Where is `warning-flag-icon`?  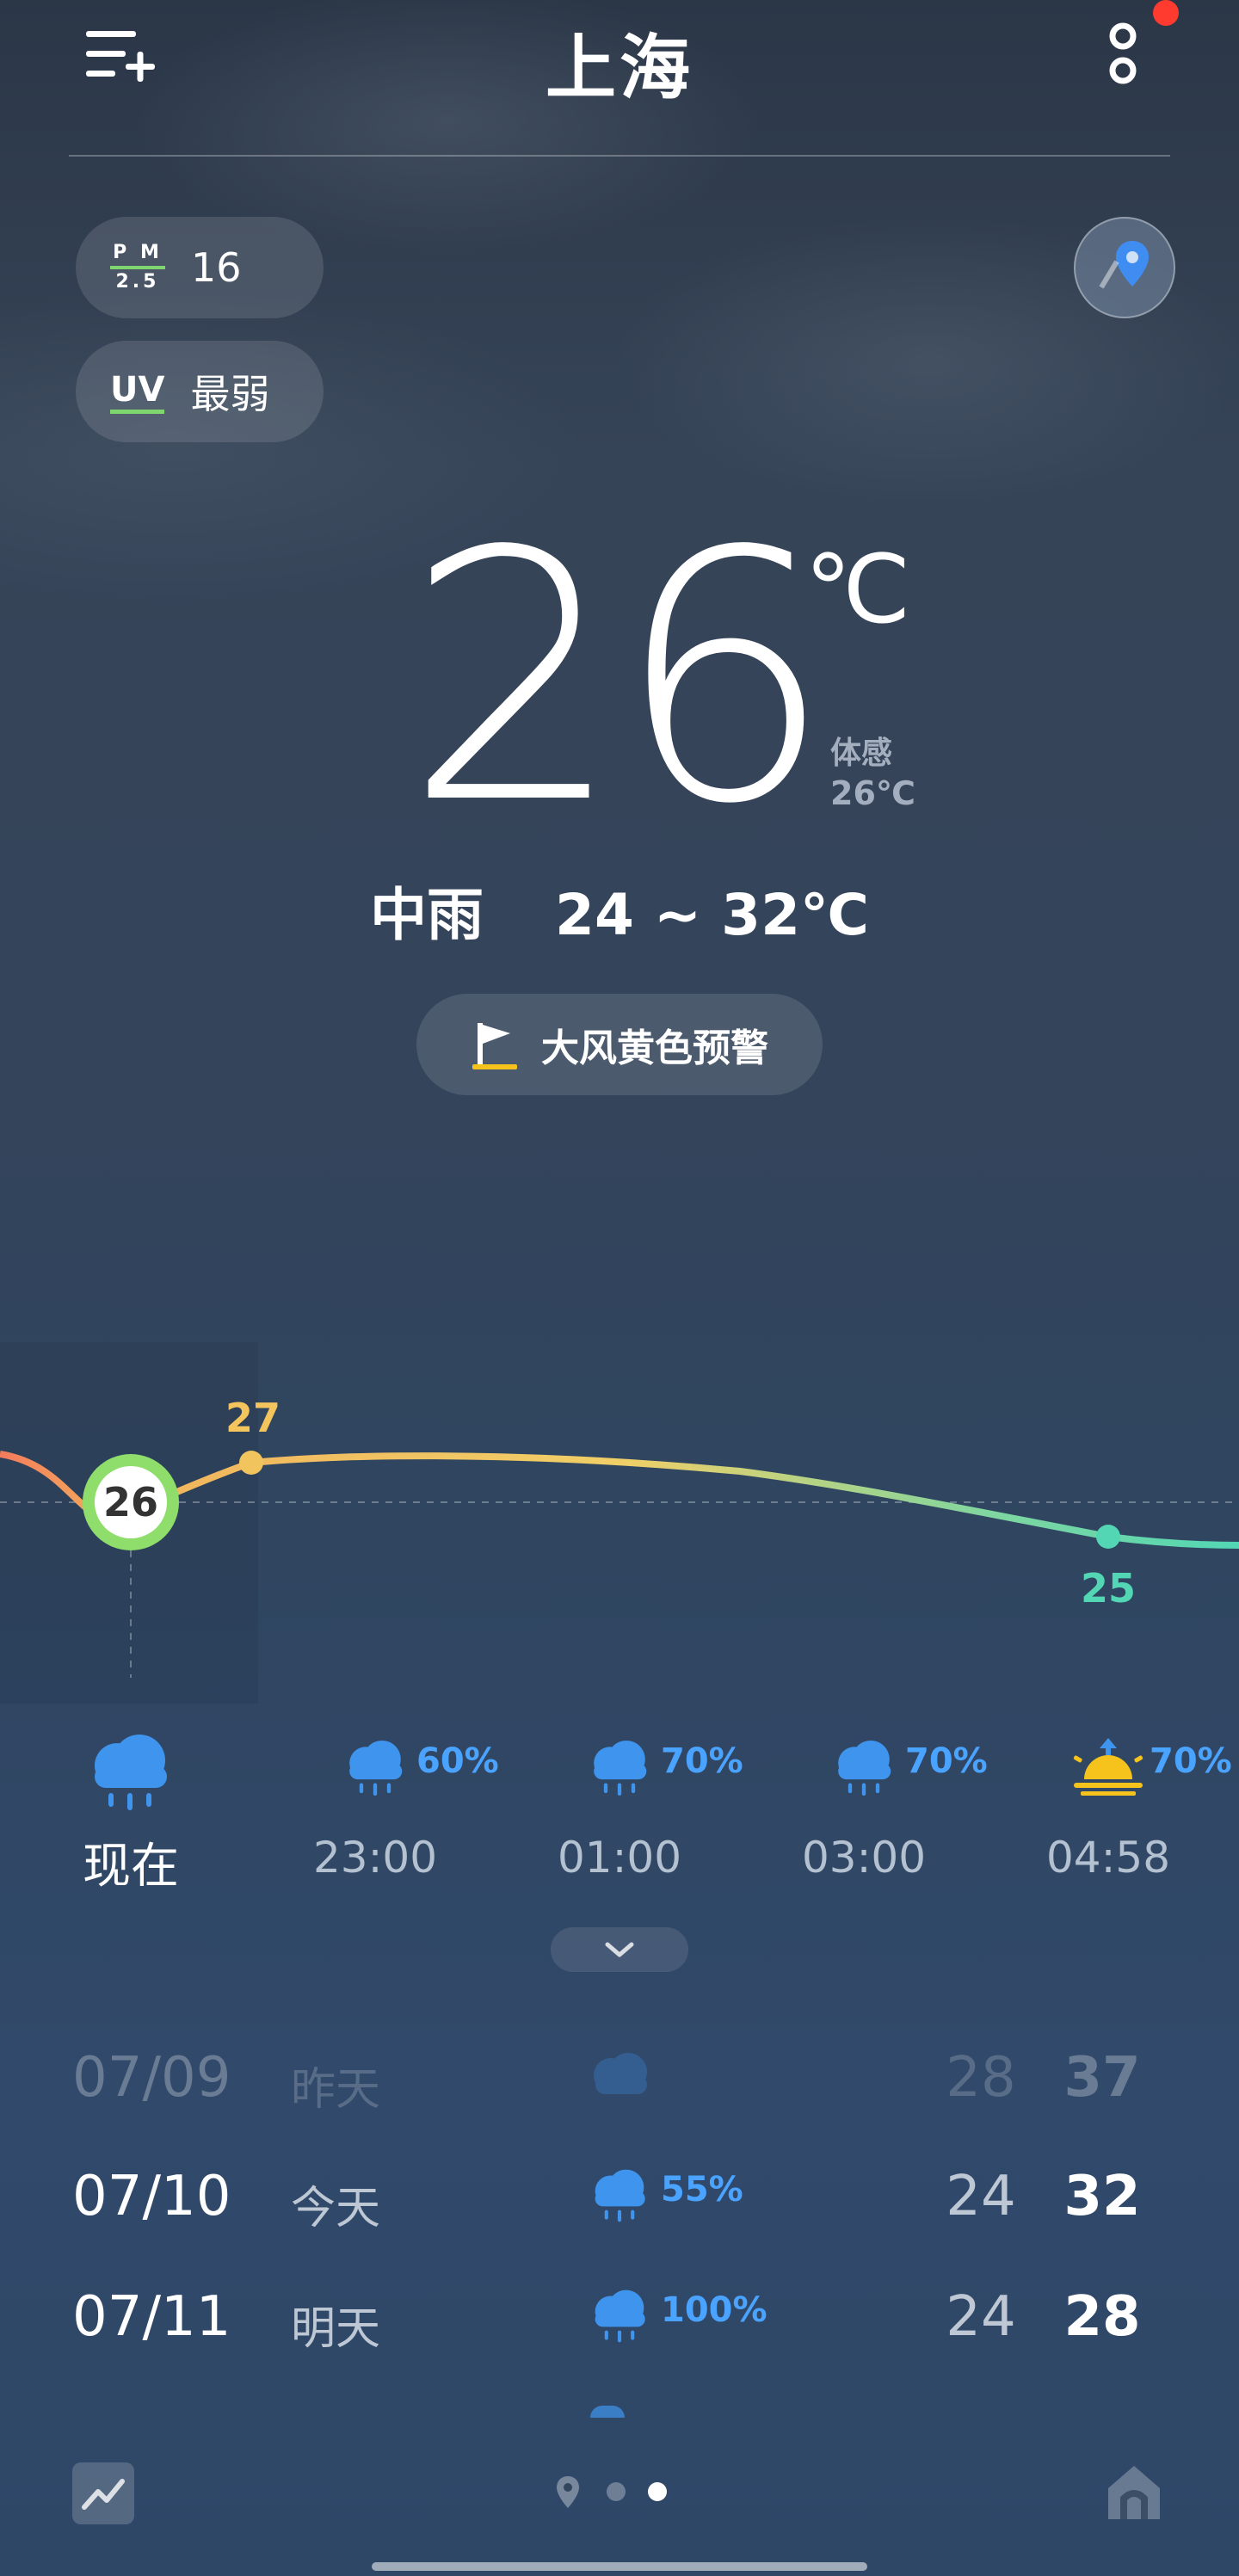
warning-flag-icon is located at coordinates (494, 1046).